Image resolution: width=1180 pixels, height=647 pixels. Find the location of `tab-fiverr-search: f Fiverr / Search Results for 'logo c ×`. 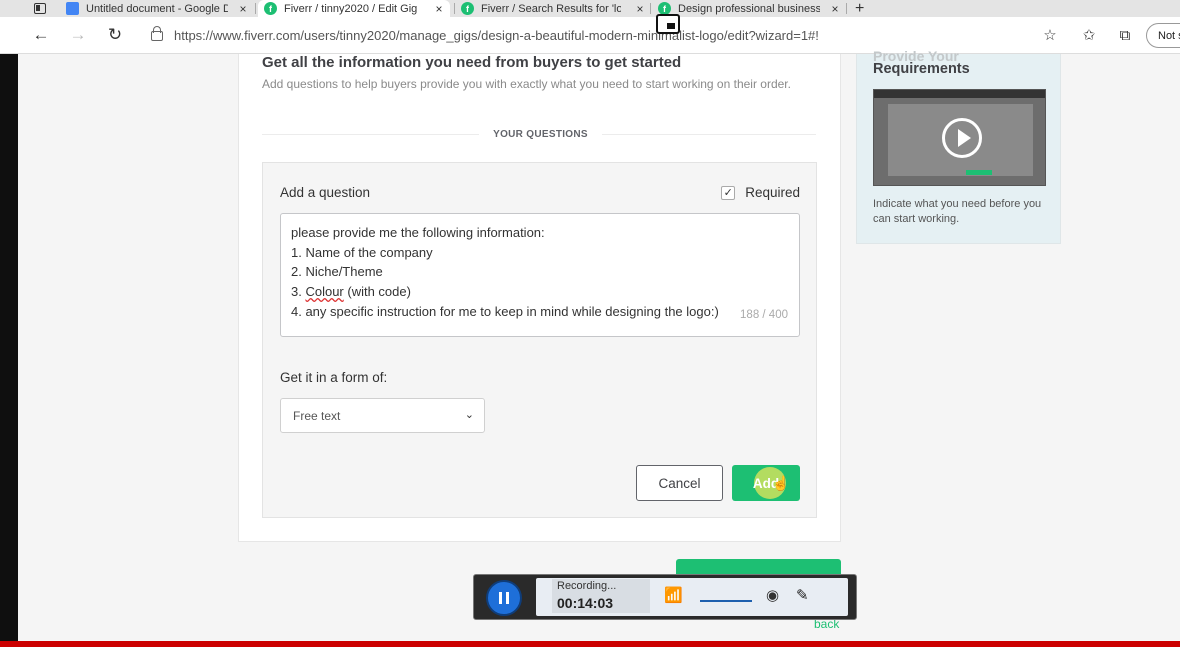

tab-fiverr-search: f Fiverr / Search Results for 'logo c × is located at coordinates (554, 8).